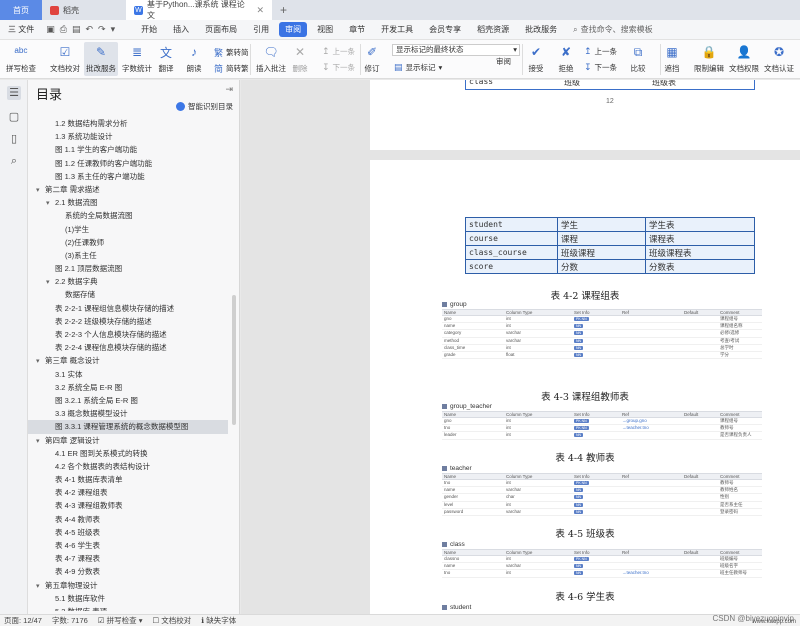  I want to click on simp-to-trad-button: 简简转繁, so click(231, 68).